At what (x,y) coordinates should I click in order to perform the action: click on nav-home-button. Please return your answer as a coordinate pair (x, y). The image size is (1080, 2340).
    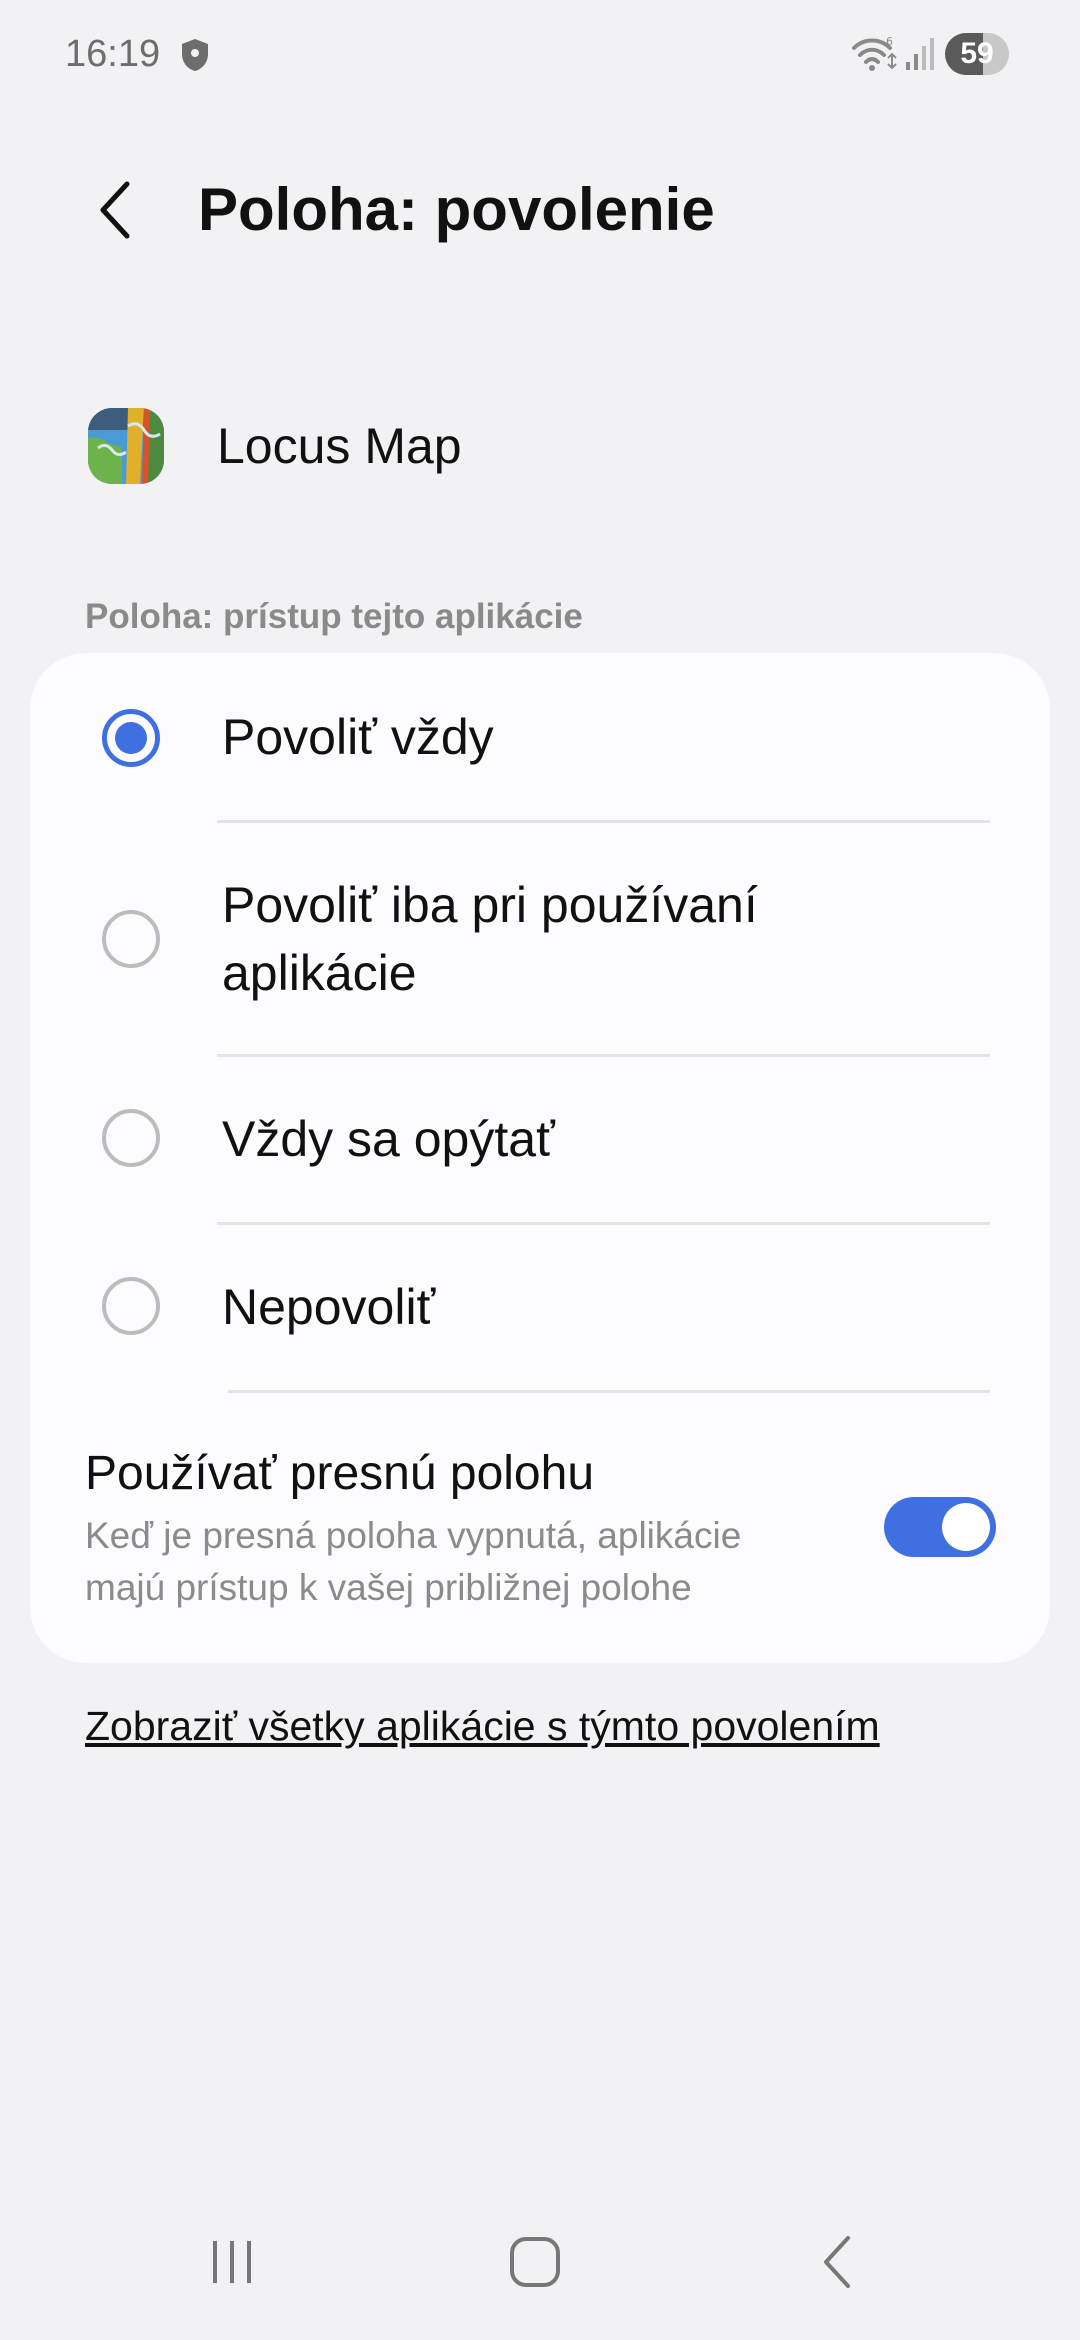
    Looking at the image, I should click on (535, 2262).